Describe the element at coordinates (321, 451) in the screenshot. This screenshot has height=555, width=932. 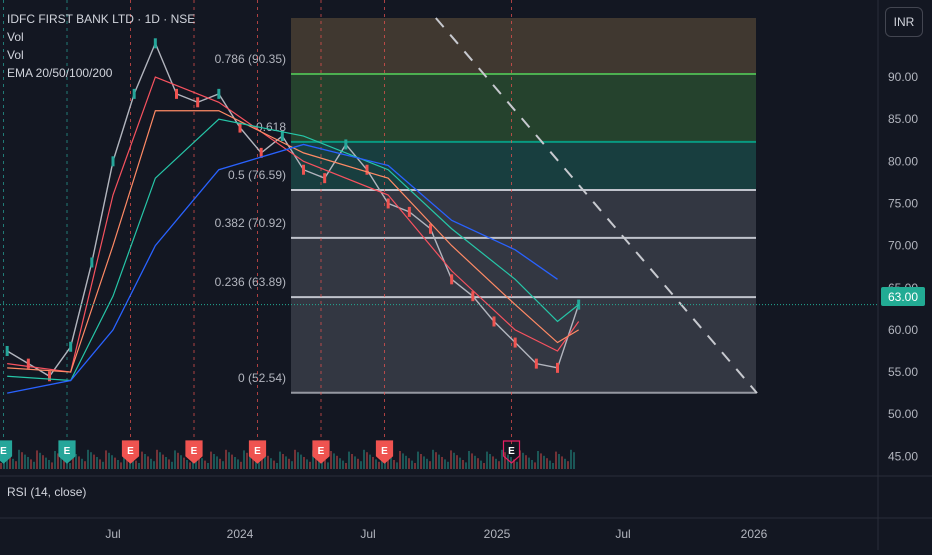
I see `earnings-badge-label-5: E` at that location.